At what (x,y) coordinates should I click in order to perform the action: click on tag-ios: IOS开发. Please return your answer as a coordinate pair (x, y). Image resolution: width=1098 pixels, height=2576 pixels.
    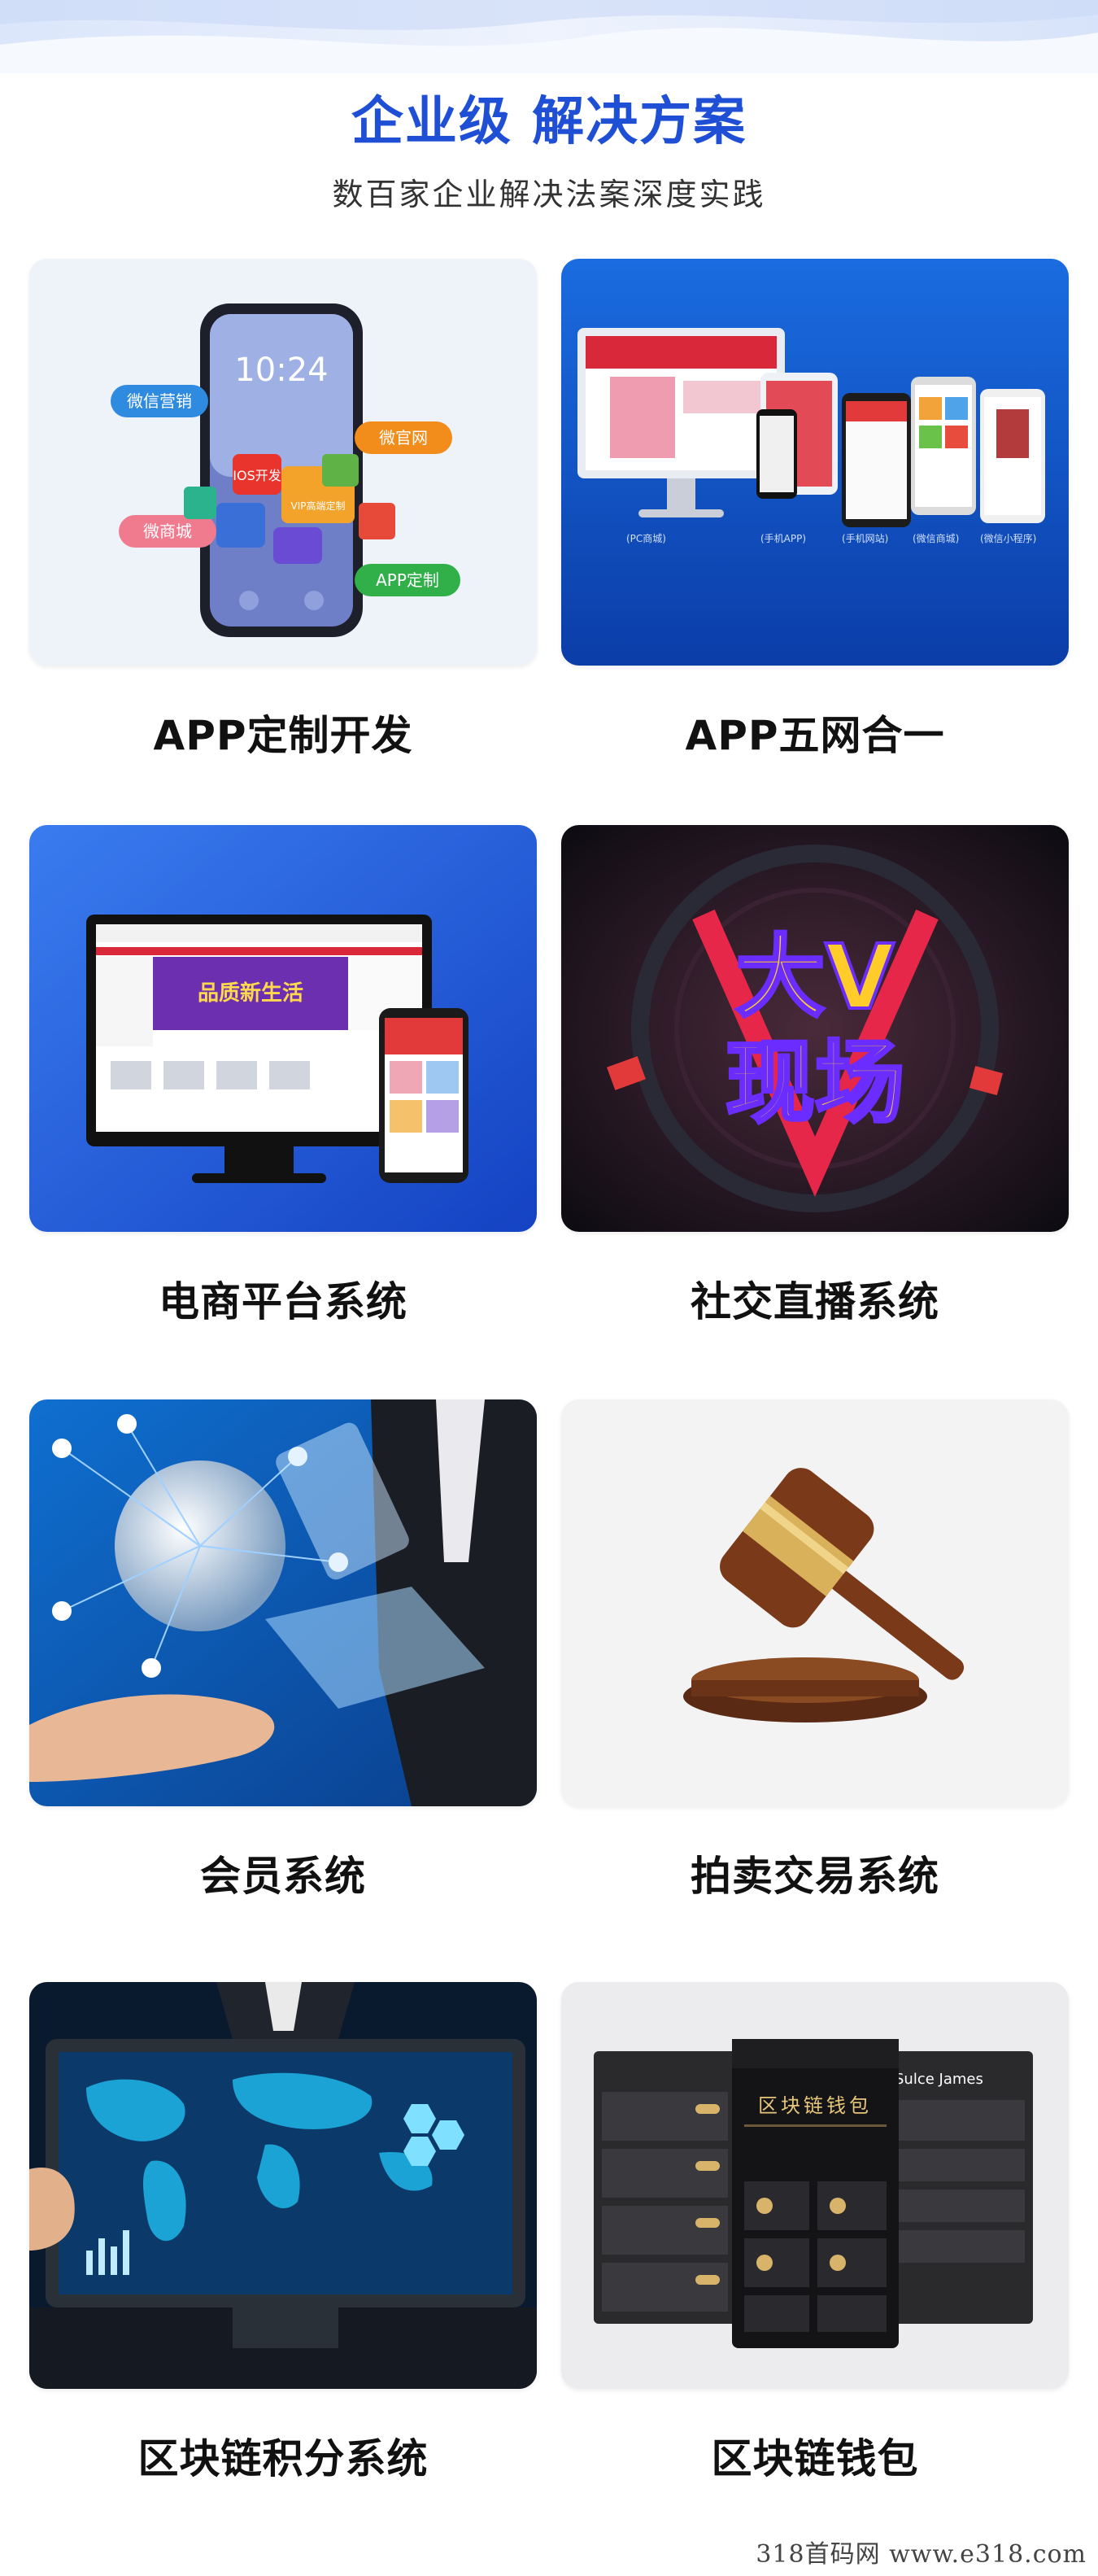
    Looking at the image, I should click on (257, 475).